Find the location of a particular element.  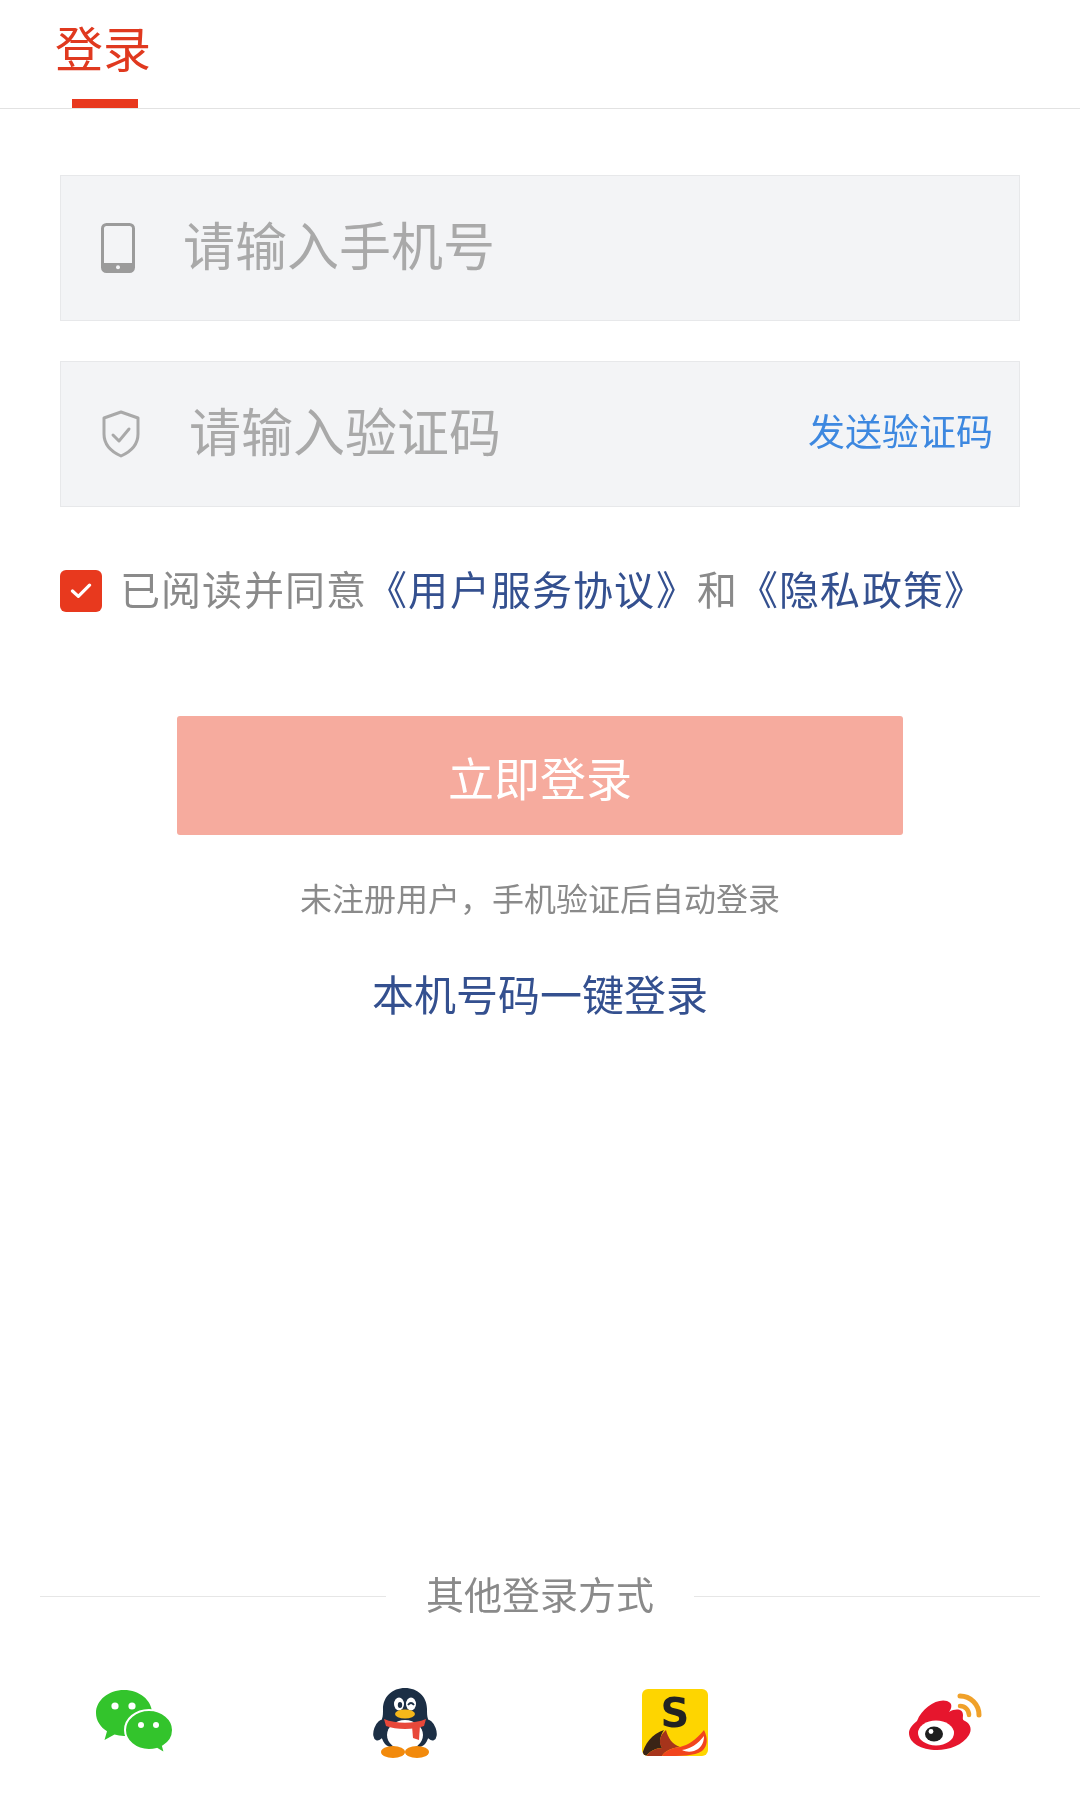

phone-icon is located at coordinates (118, 248).